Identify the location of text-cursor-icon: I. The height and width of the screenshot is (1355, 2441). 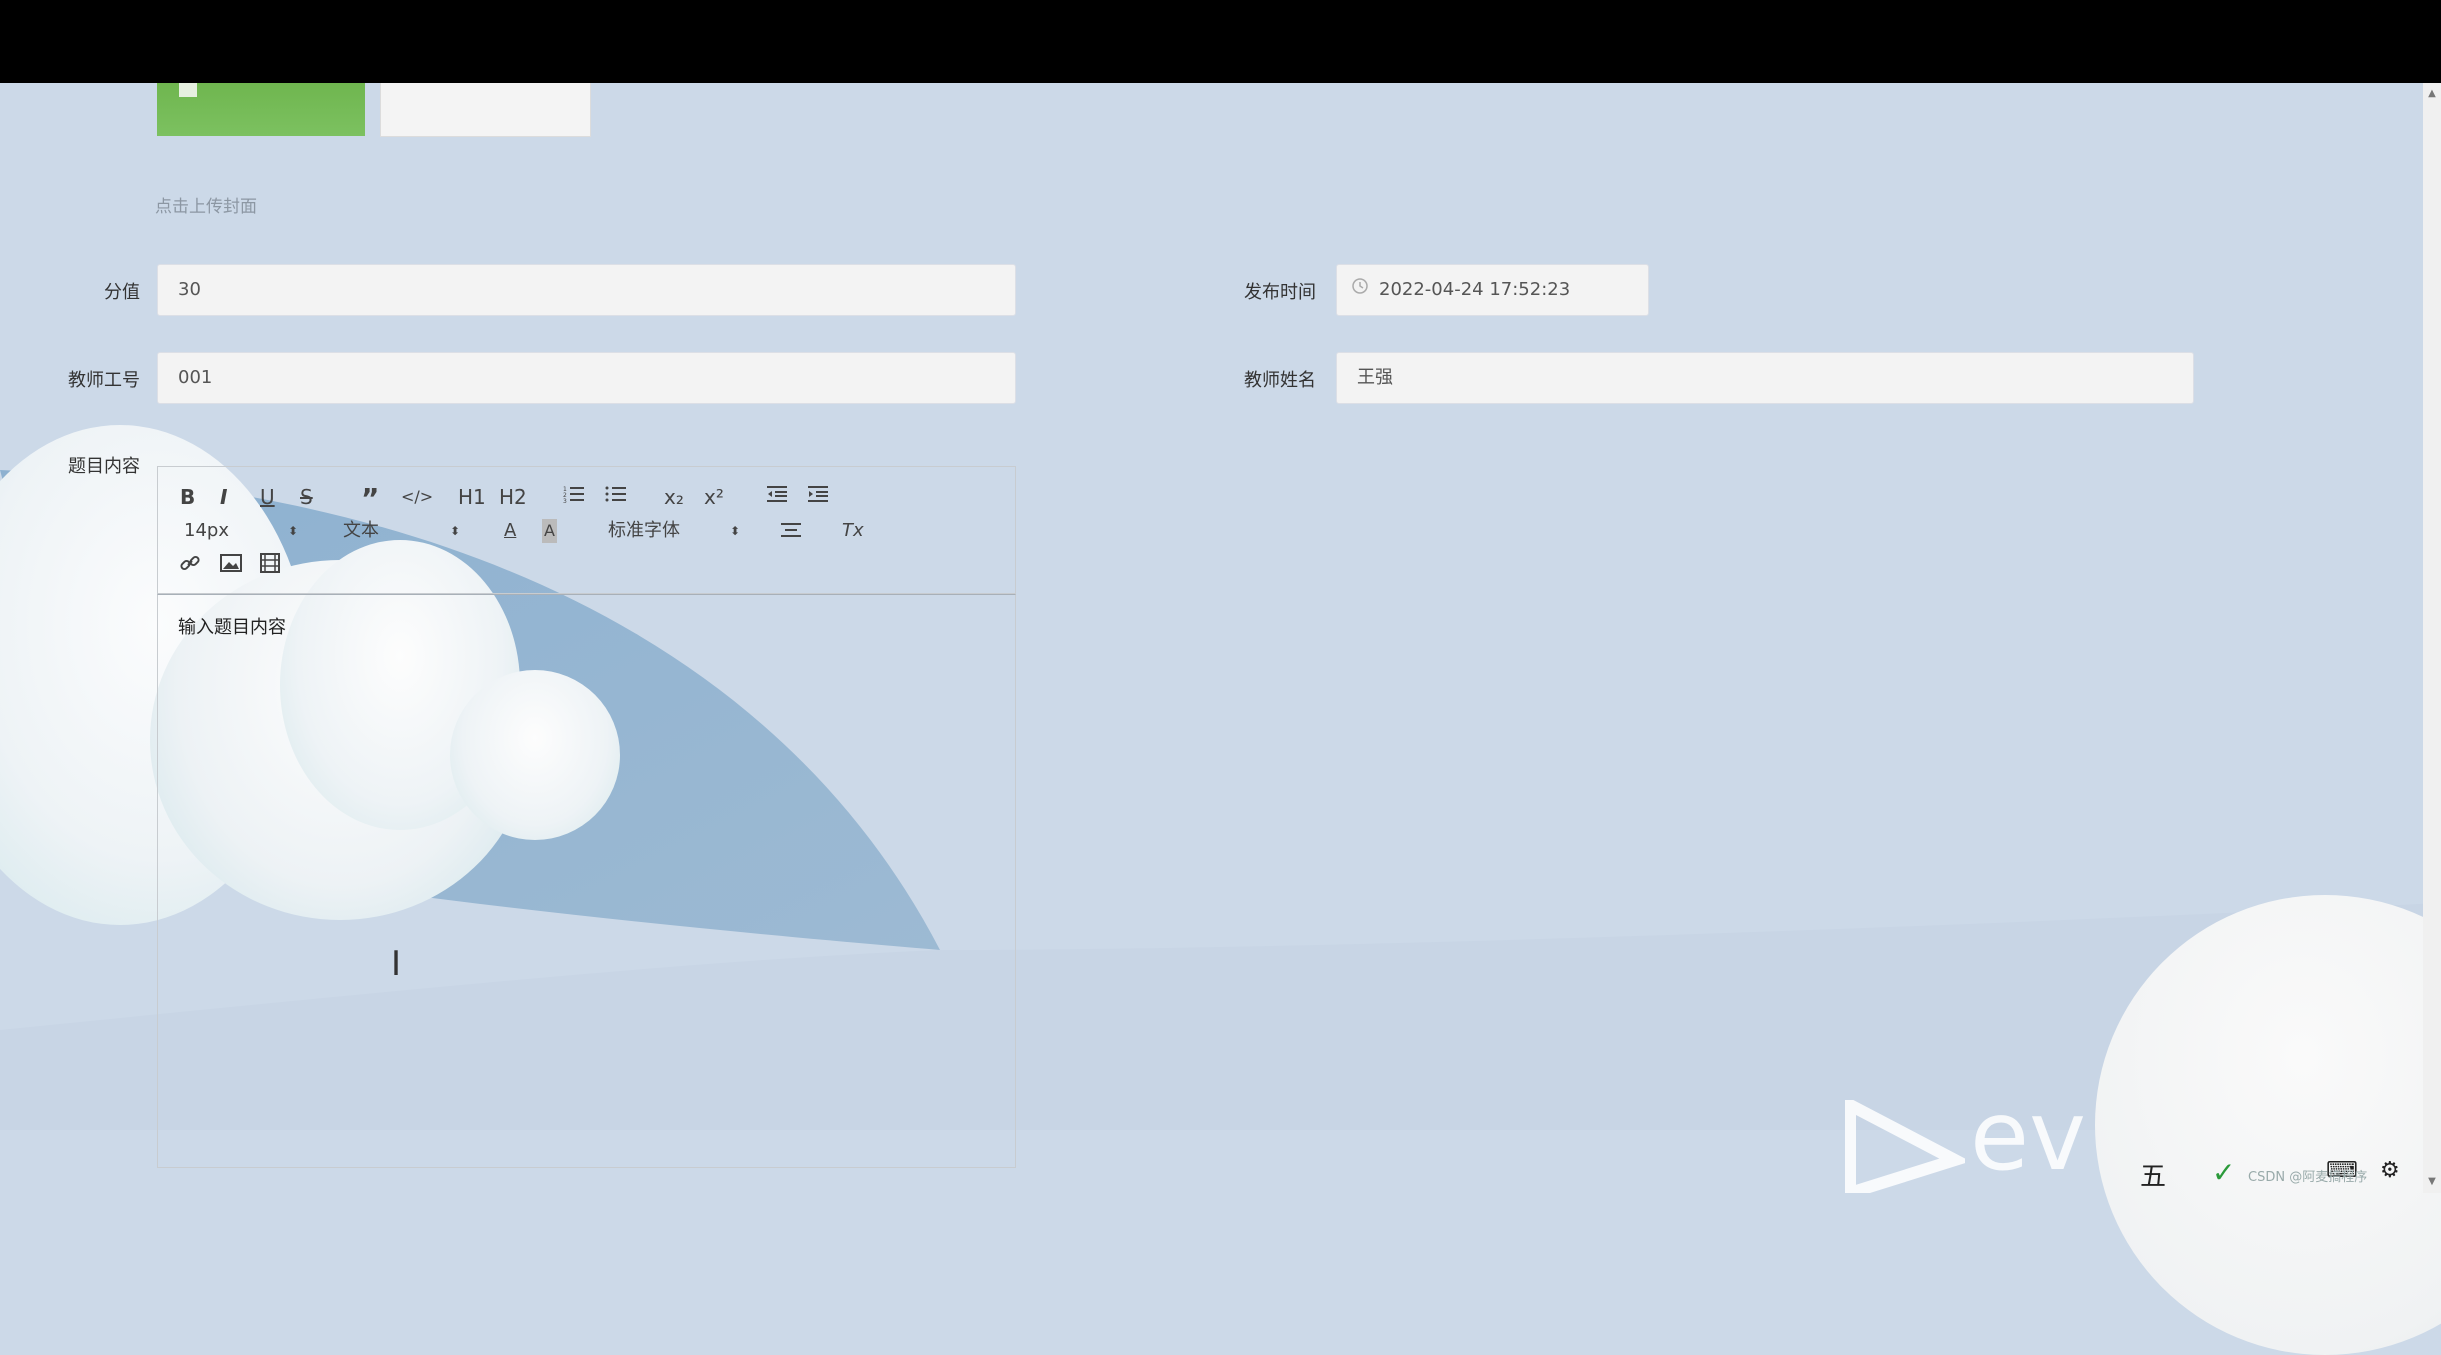
(396, 964).